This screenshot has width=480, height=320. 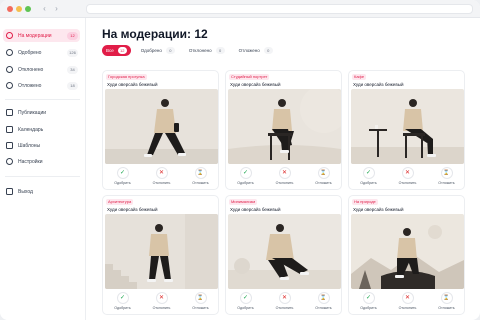 What do you see at coordinates (9, 52) in the screenshot?
I see `check-circle-icon` at bounding box center [9, 52].